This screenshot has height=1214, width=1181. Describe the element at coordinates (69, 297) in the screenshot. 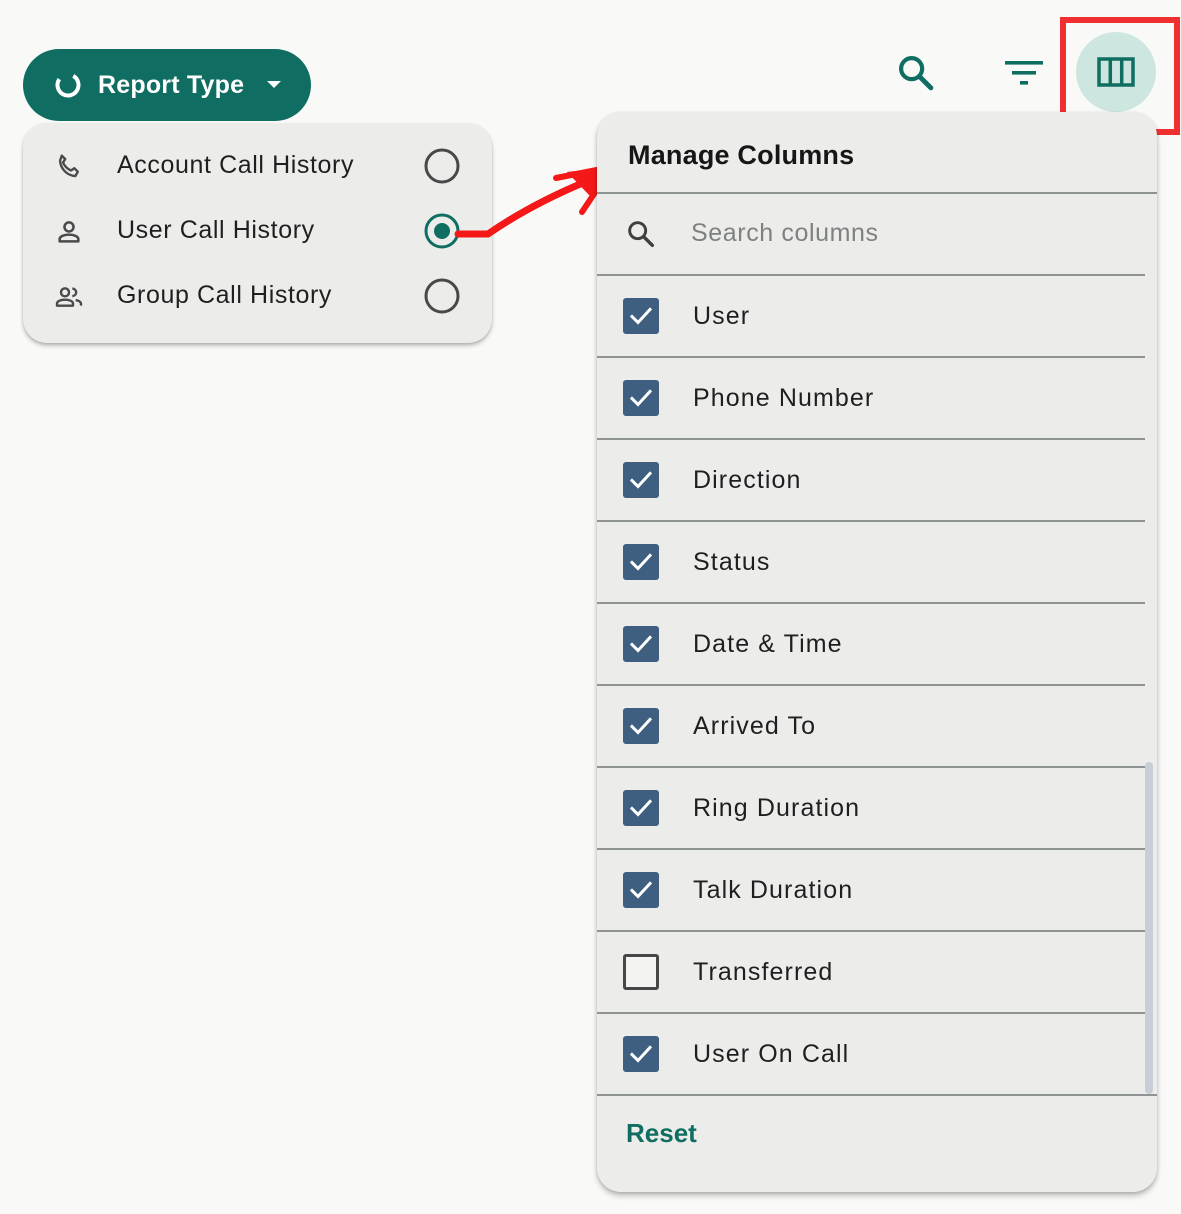

I see `group-icon` at that location.